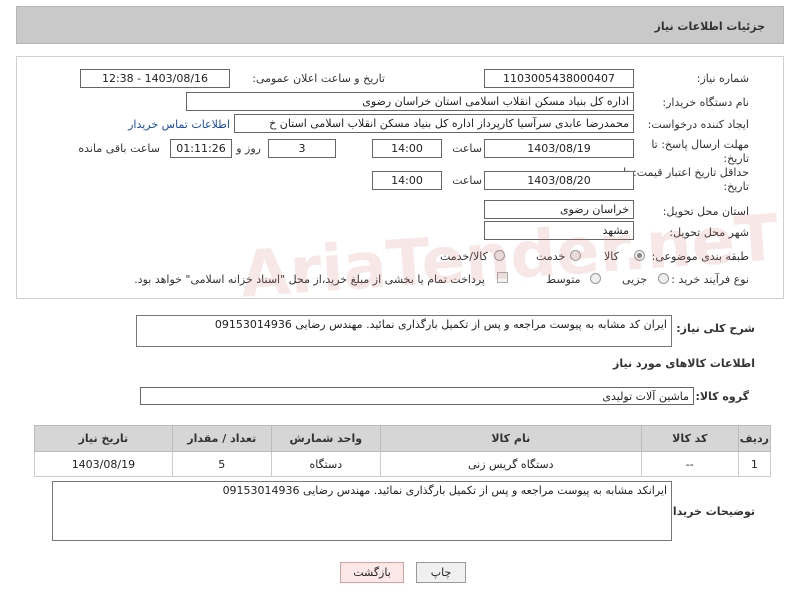 This screenshot has height=598, width=789. Describe the element at coordinates (467, 180) in the screenshot. I see `validity-time-label: ساعت` at that location.